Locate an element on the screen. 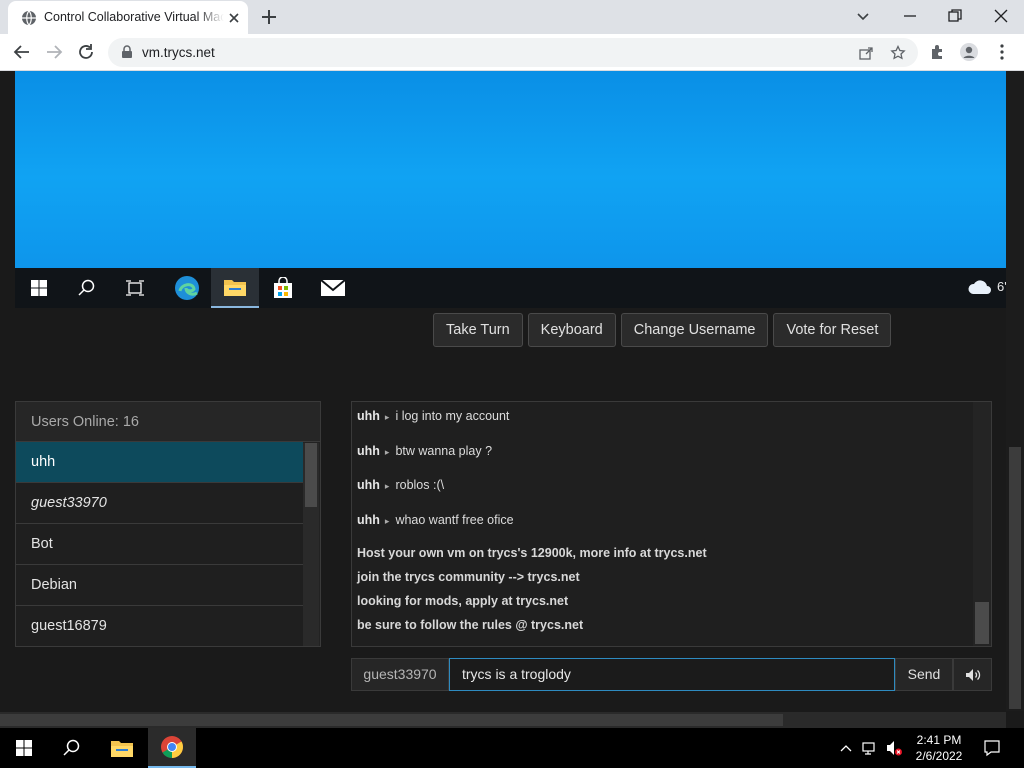 Image resolution: width=1024 pixels, height=768 pixels. minimize-icon is located at coordinates (910, 16).